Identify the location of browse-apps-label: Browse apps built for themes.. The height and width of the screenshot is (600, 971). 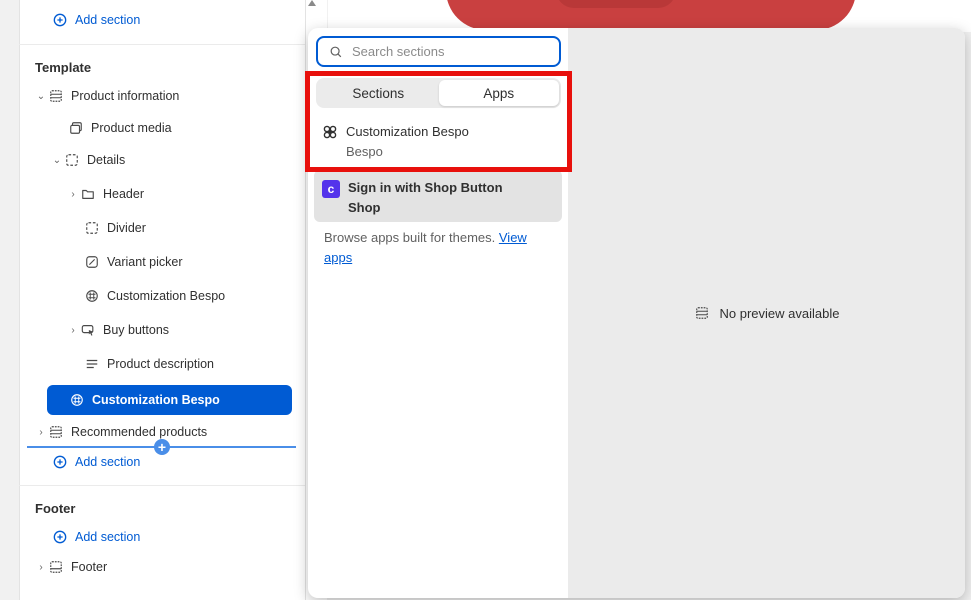
(410, 237).